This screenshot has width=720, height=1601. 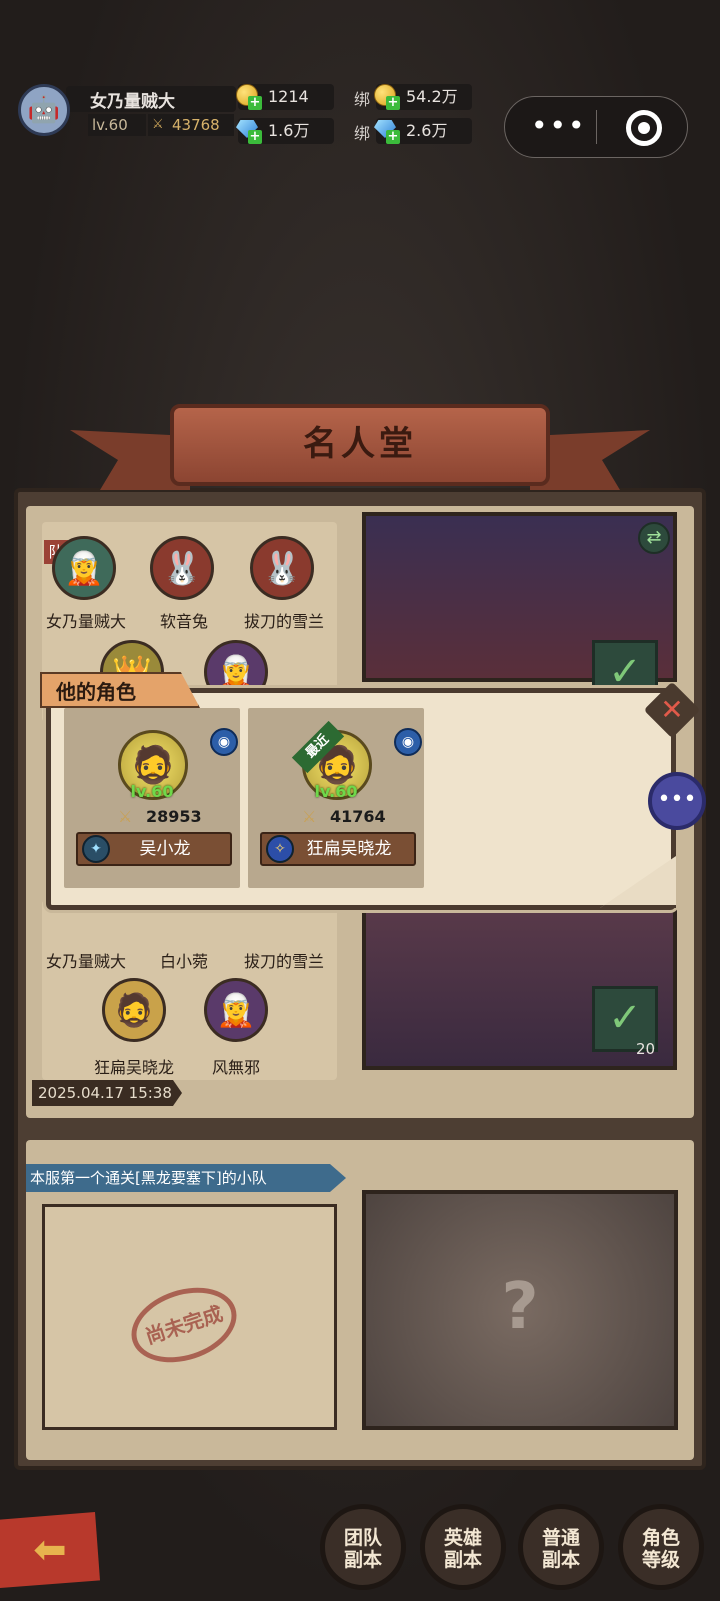 What do you see at coordinates (255, 103) in the screenshot?
I see `add-gold-button: +` at bounding box center [255, 103].